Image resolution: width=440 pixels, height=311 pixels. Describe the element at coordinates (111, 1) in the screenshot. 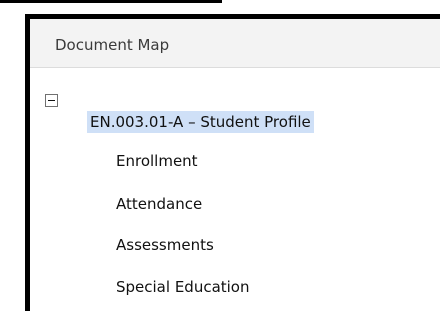

I see `top-frame-border` at that location.